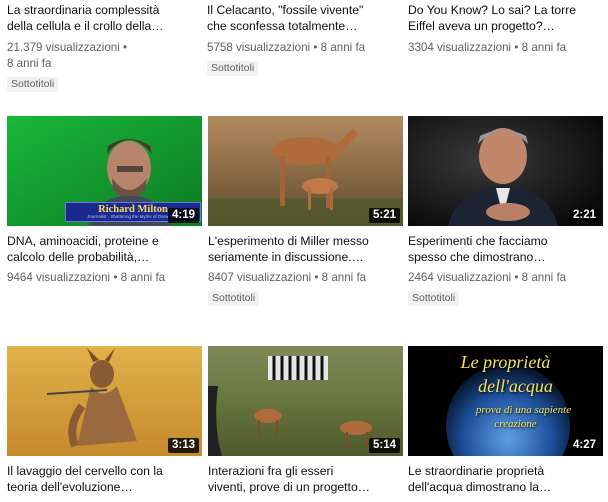 Image resolution: width=608 pixels, height=502 pixels. I want to click on video-duration: 2:21, so click(584, 215).